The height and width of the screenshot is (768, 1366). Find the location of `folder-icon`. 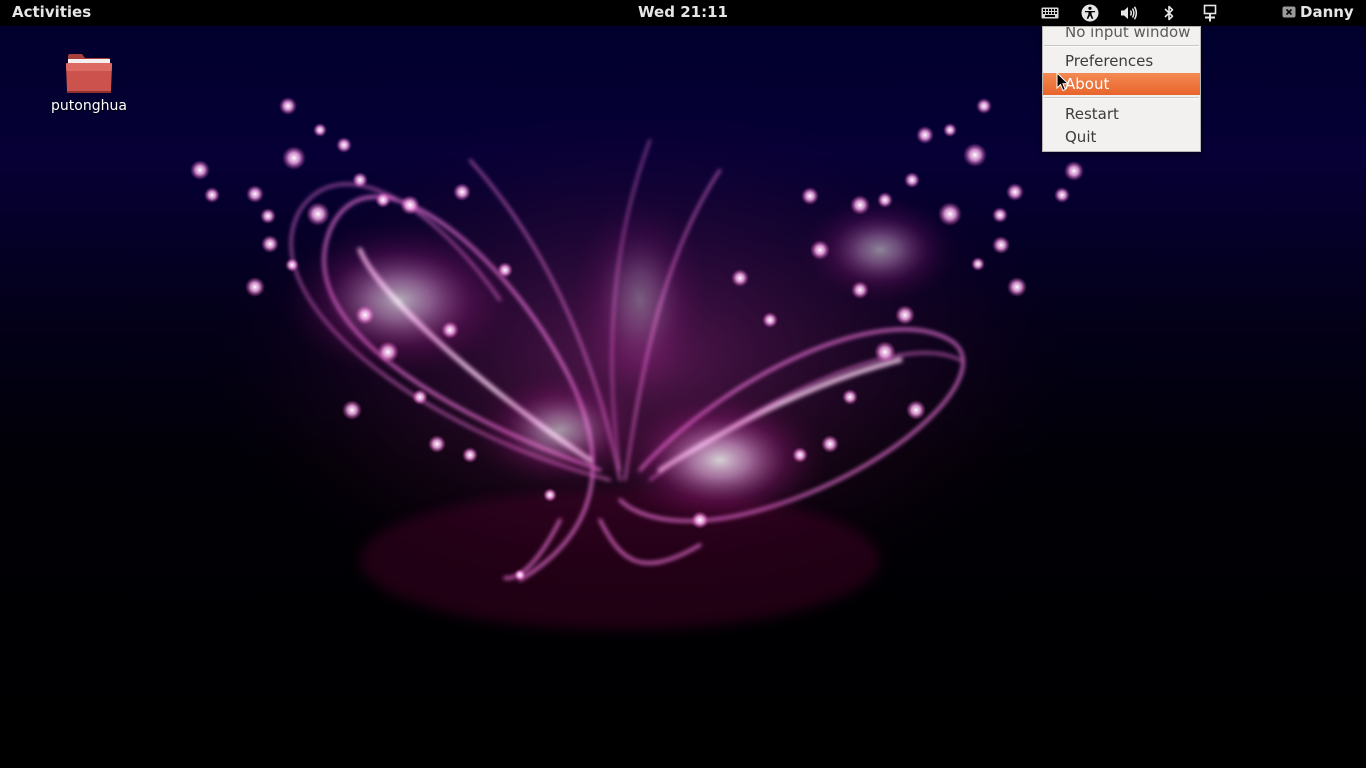

folder-icon is located at coordinates (89, 74).